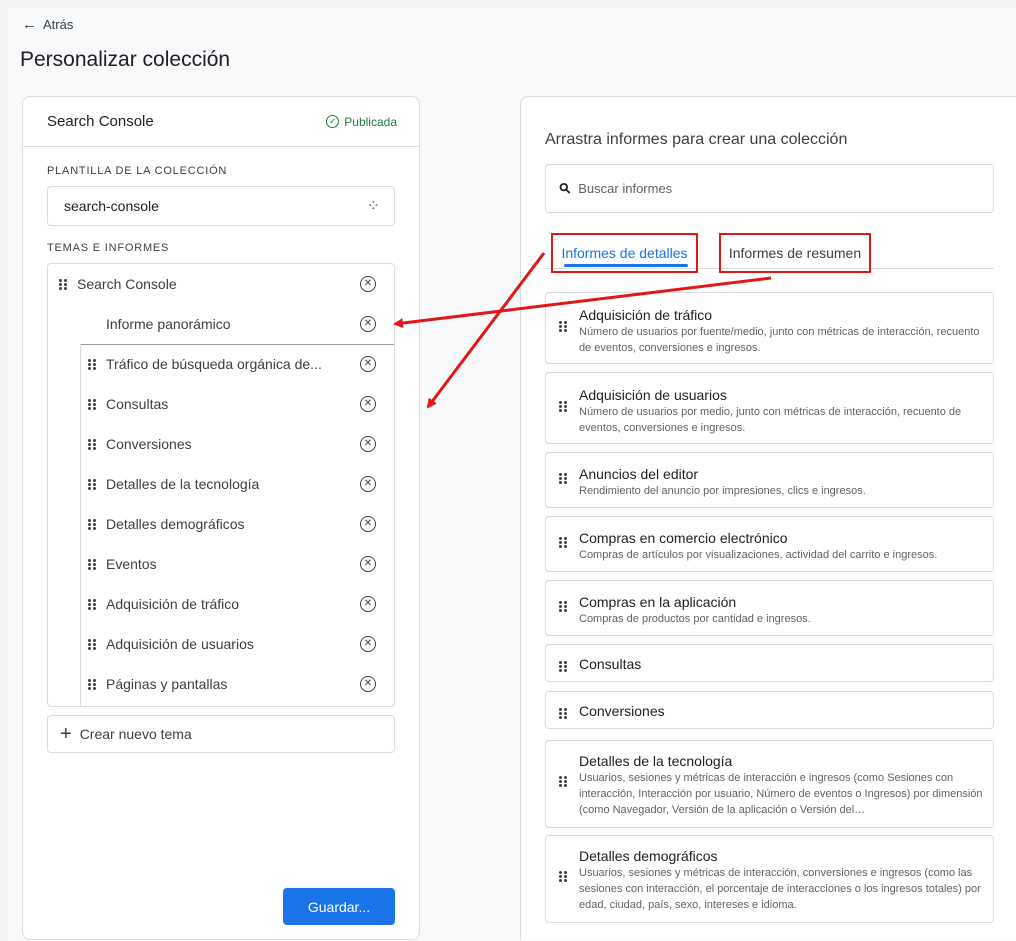 The height and width of the screenshot is (941, 1016). I want to click on report-label: Páginas y pantallas, so click(167, 684).